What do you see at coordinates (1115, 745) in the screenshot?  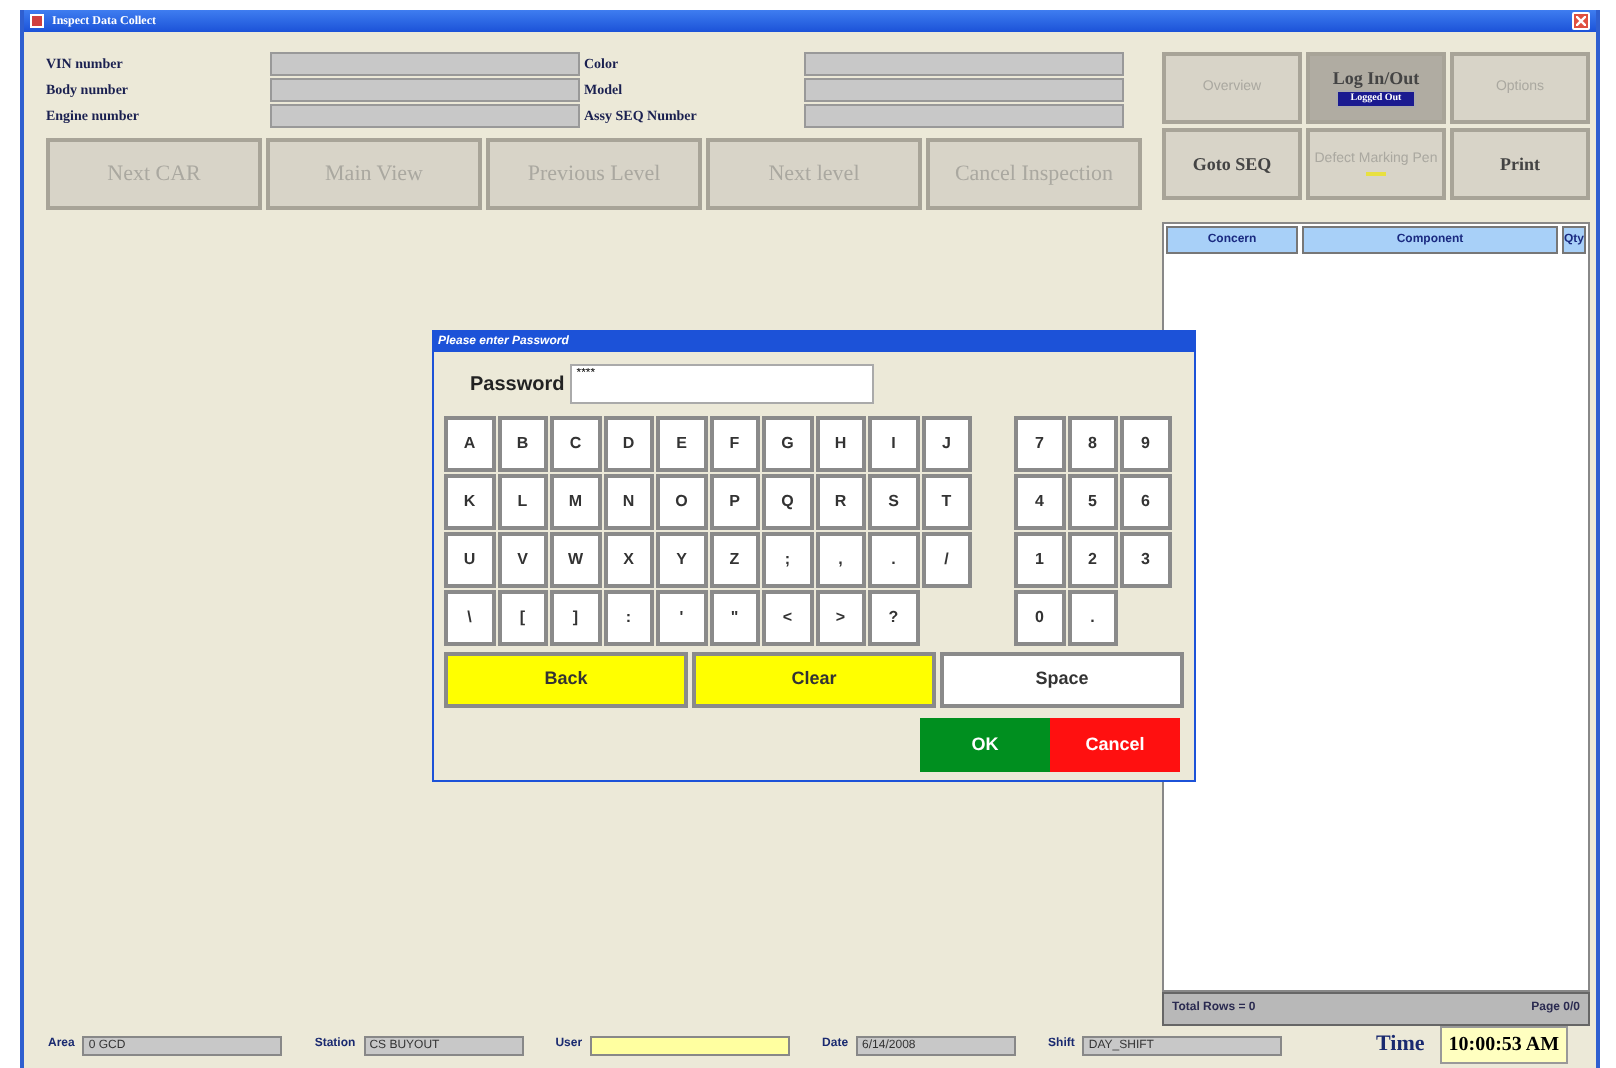 I see `dialog-button: Cancel` at bounding box center [1115, 745].